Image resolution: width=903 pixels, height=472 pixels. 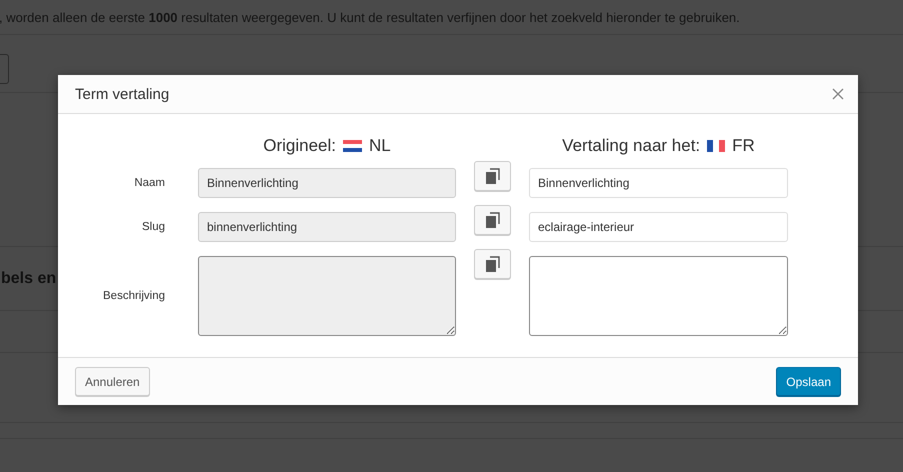 What do you see at coordinates (134, 296) in the screenshot?
I see `field-label: Beschrijving` at bounding box center [134, 296].